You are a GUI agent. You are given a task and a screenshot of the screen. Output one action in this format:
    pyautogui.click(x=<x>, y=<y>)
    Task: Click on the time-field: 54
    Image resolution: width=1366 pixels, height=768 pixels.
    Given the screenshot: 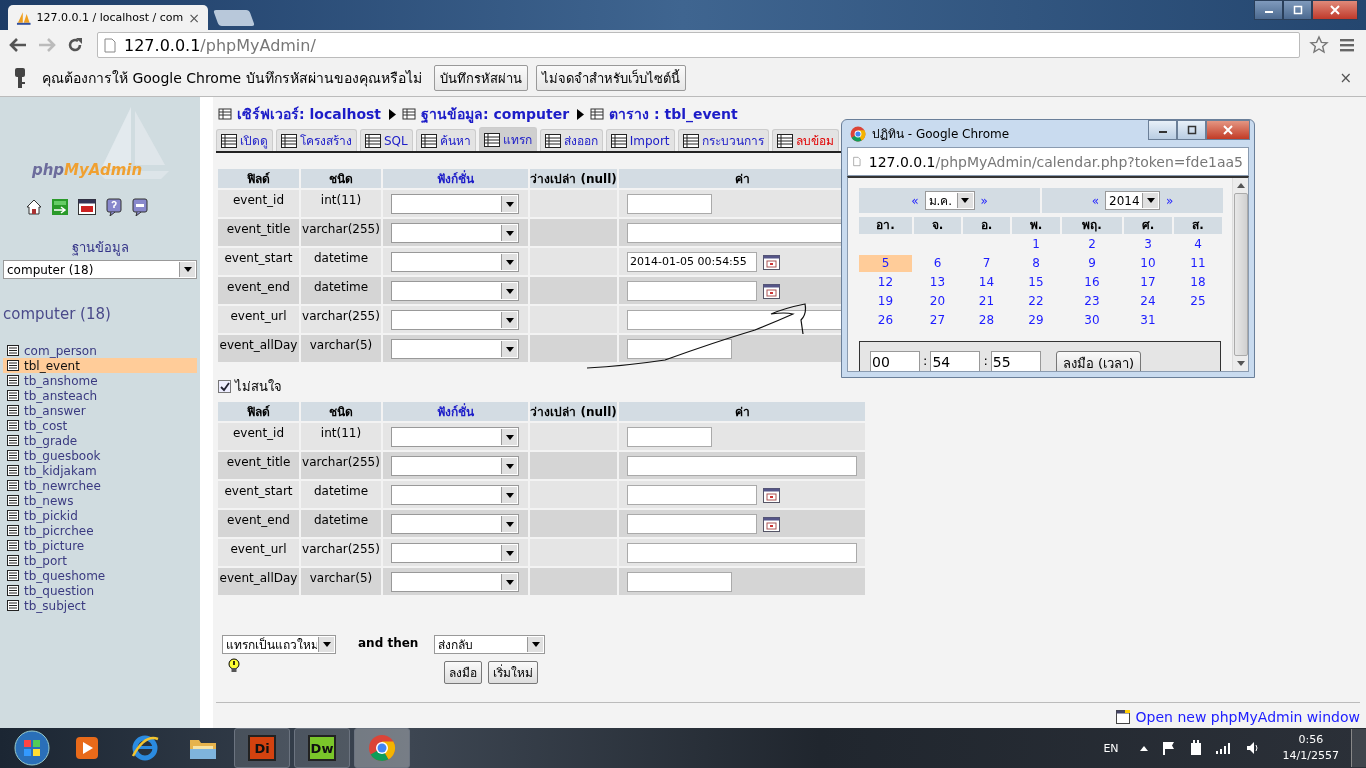 What is the action you would take?
    pyautogui.click(x=955, y=361)
    